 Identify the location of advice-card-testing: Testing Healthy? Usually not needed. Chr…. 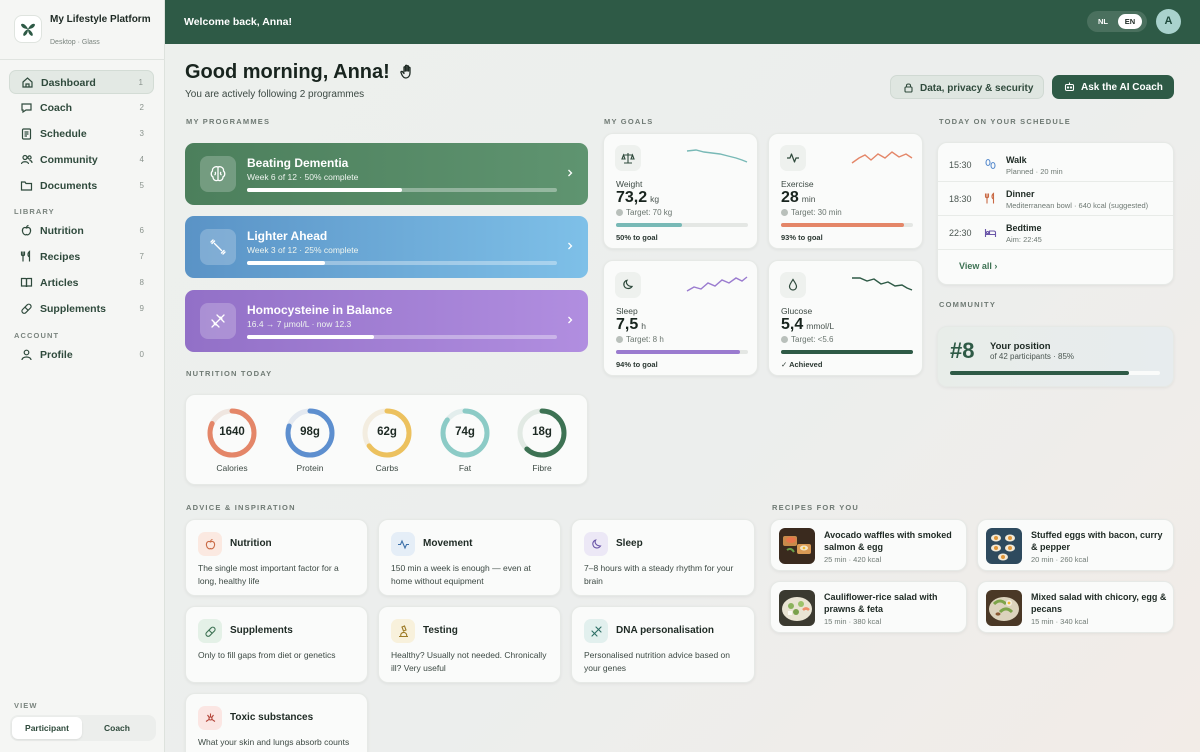
(469, 644).